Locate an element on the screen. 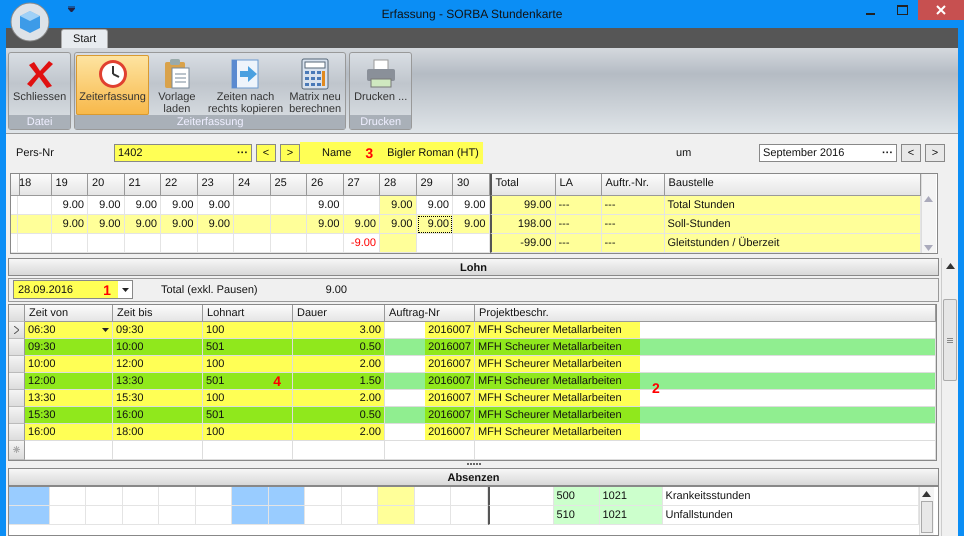 Image resolution: width=964 pixels, height=536 pixels. ribbon-button: Matrix neu berechnen is located at coordinates (315, 85).